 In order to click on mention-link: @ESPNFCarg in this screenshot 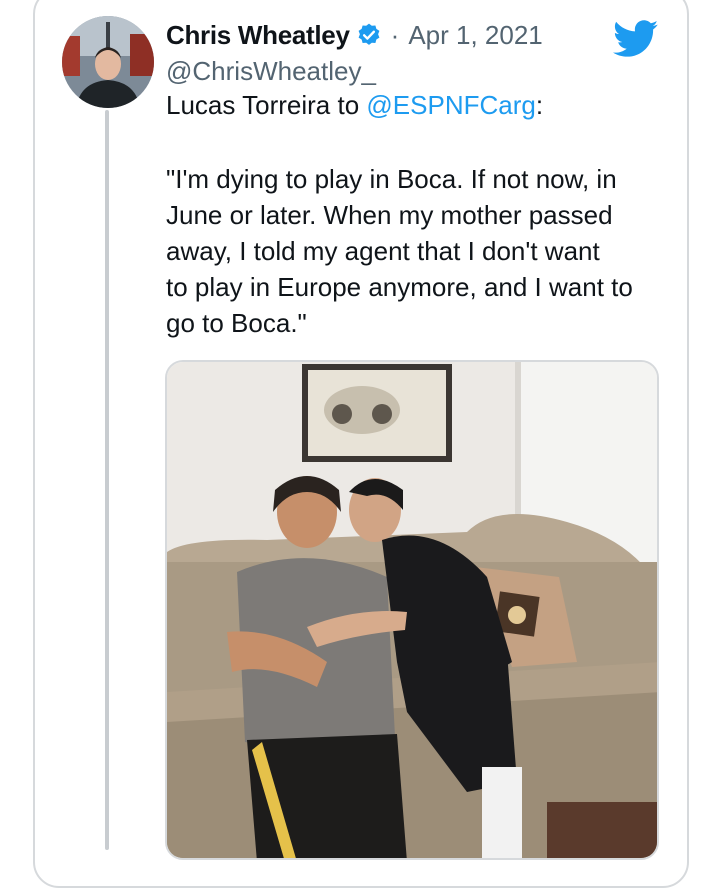, I will do `click(450, 105)`.